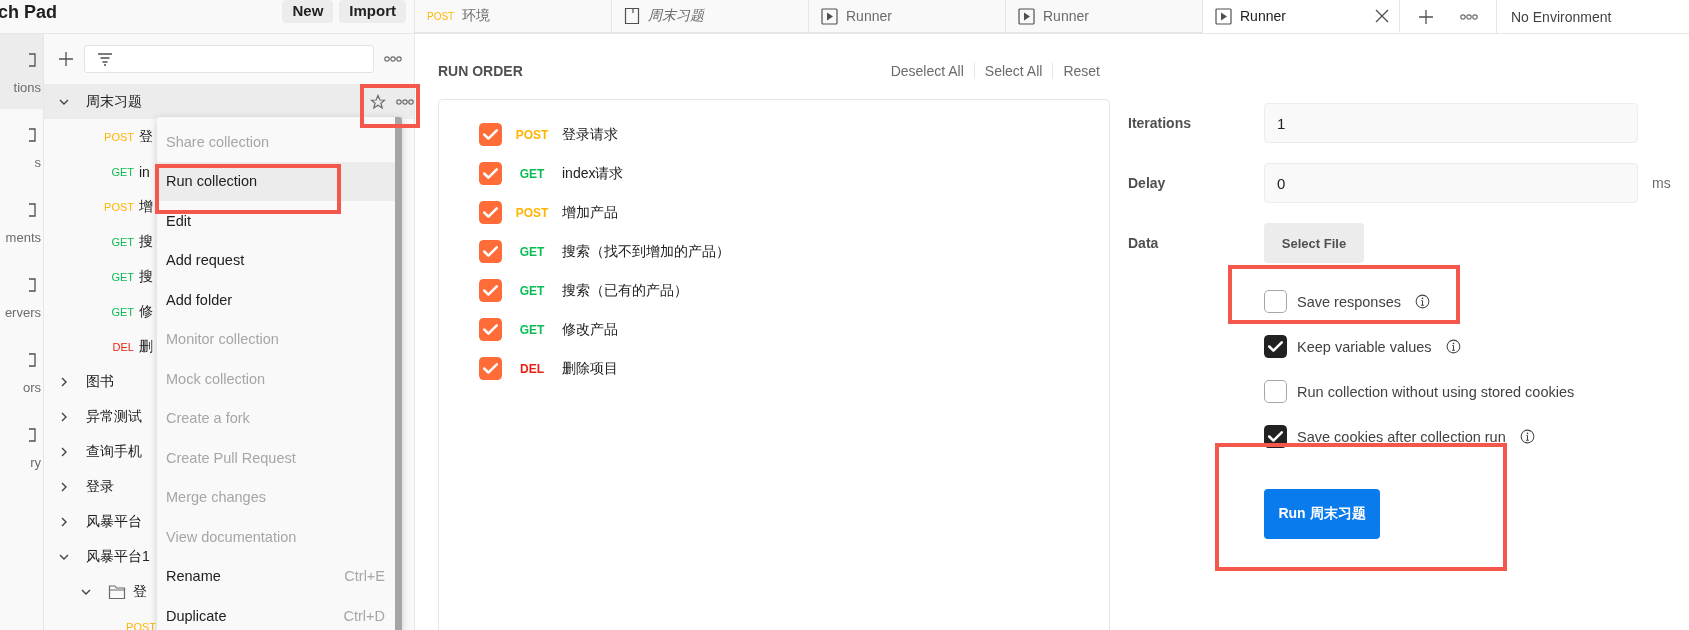 The width and height of the screenshot is (1689, 630). Describe the element at coordinates (593, 173) in the screenshot. I see `request-name: index请求` at that location.